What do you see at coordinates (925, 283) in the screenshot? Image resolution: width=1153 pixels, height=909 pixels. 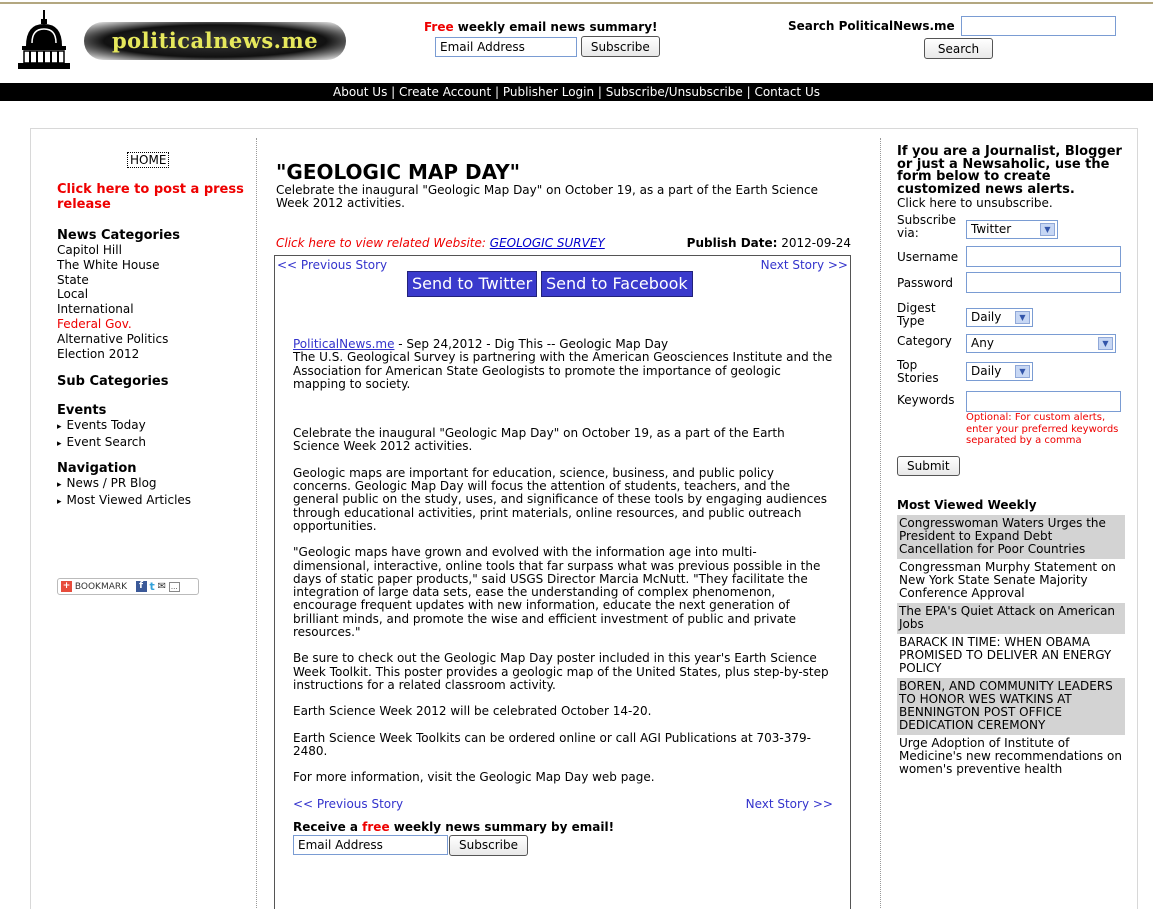 I see `password-label: Password` at bounding box center [925, 283].